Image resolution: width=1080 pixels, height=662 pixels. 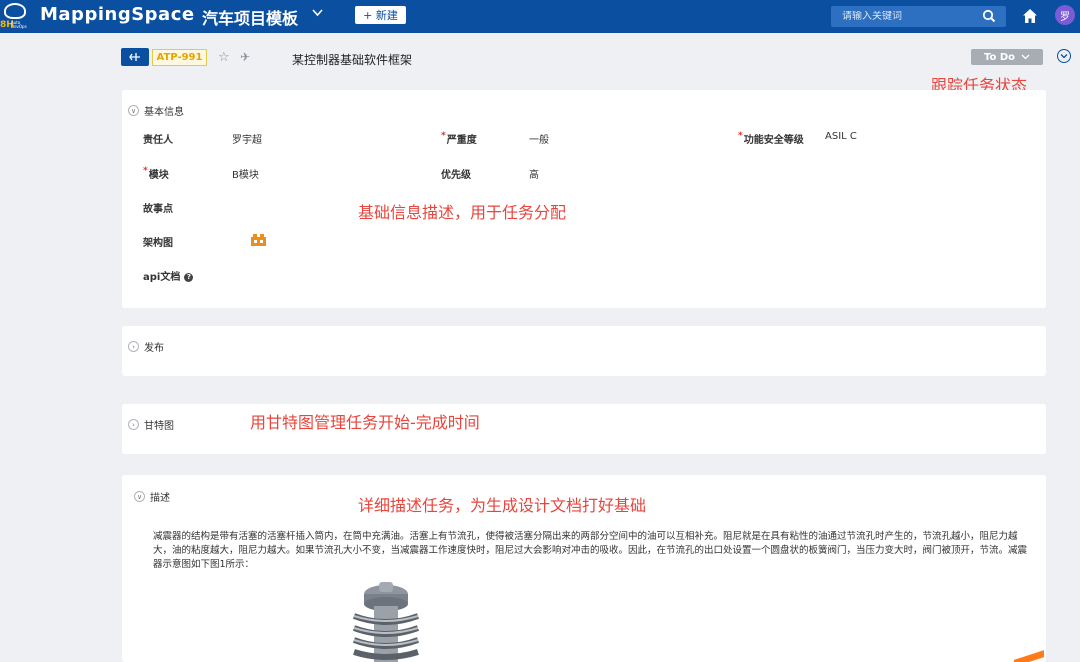 I want to click on issue-key-badge: ATP-991, so click(x=179, y=57).